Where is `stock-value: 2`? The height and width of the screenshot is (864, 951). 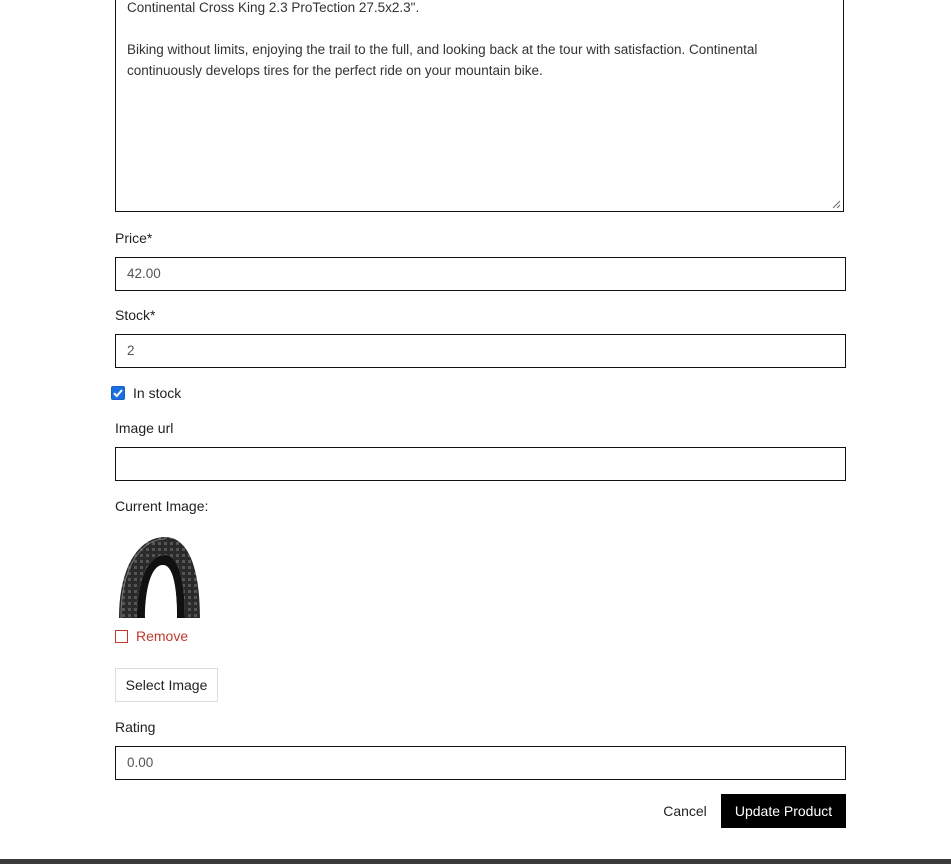
stock-value: 2 is located at coordinates (131, 350).